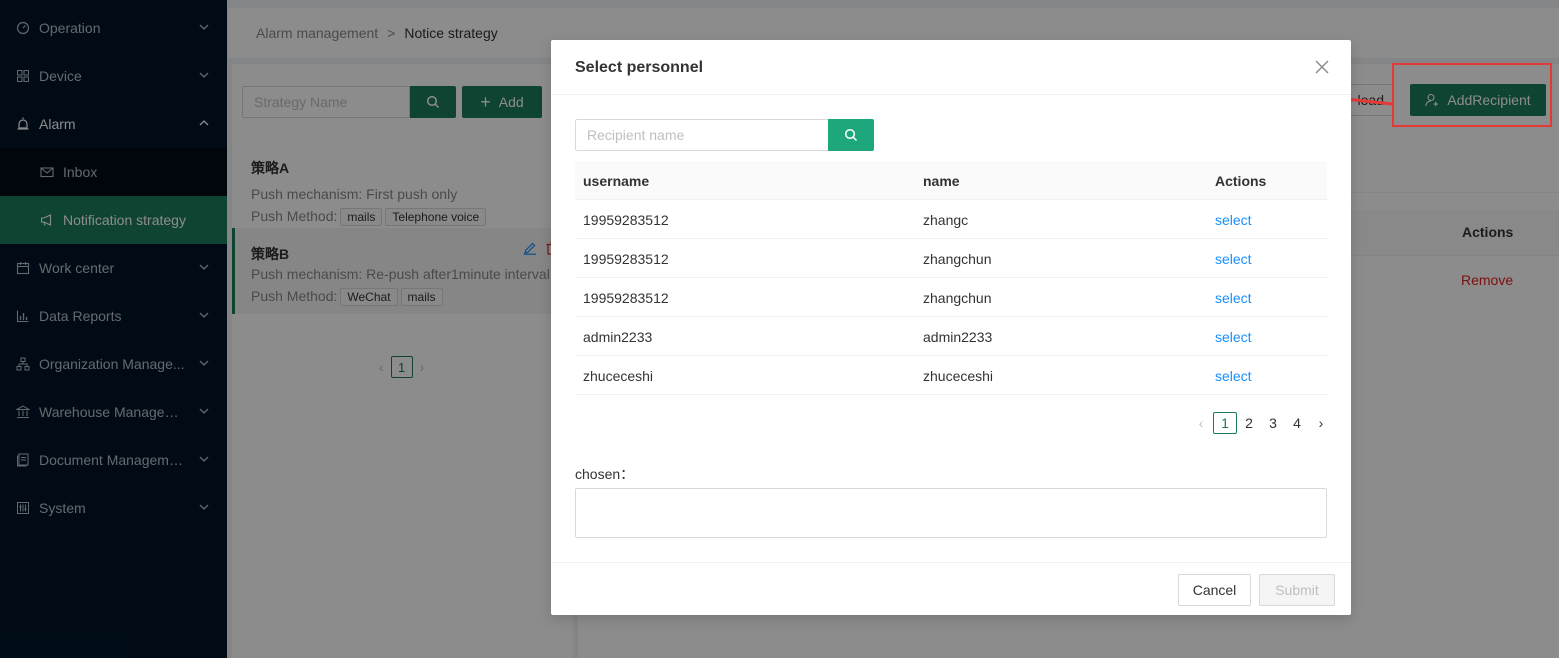  Describe the element at coordinates (958, 376) in the screenshot. I see `cell-name: zhuceceshi` at that location.